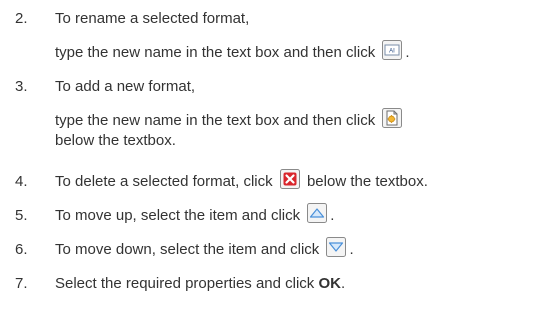 Image resolution: width=551 pixels, height=311 pixels. What do you see at coordinates (21, 249) in the screenshot?
I see `step-number: 6.` at bounding box center [21, 249].